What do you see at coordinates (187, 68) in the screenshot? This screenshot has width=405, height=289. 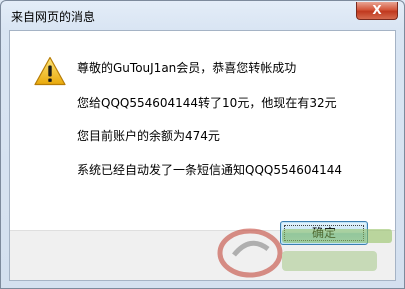 I see `message-line-1: 尊敬的GuTouJ1an会员，恭喜您转帐成功` at bounding box center [187, 68].